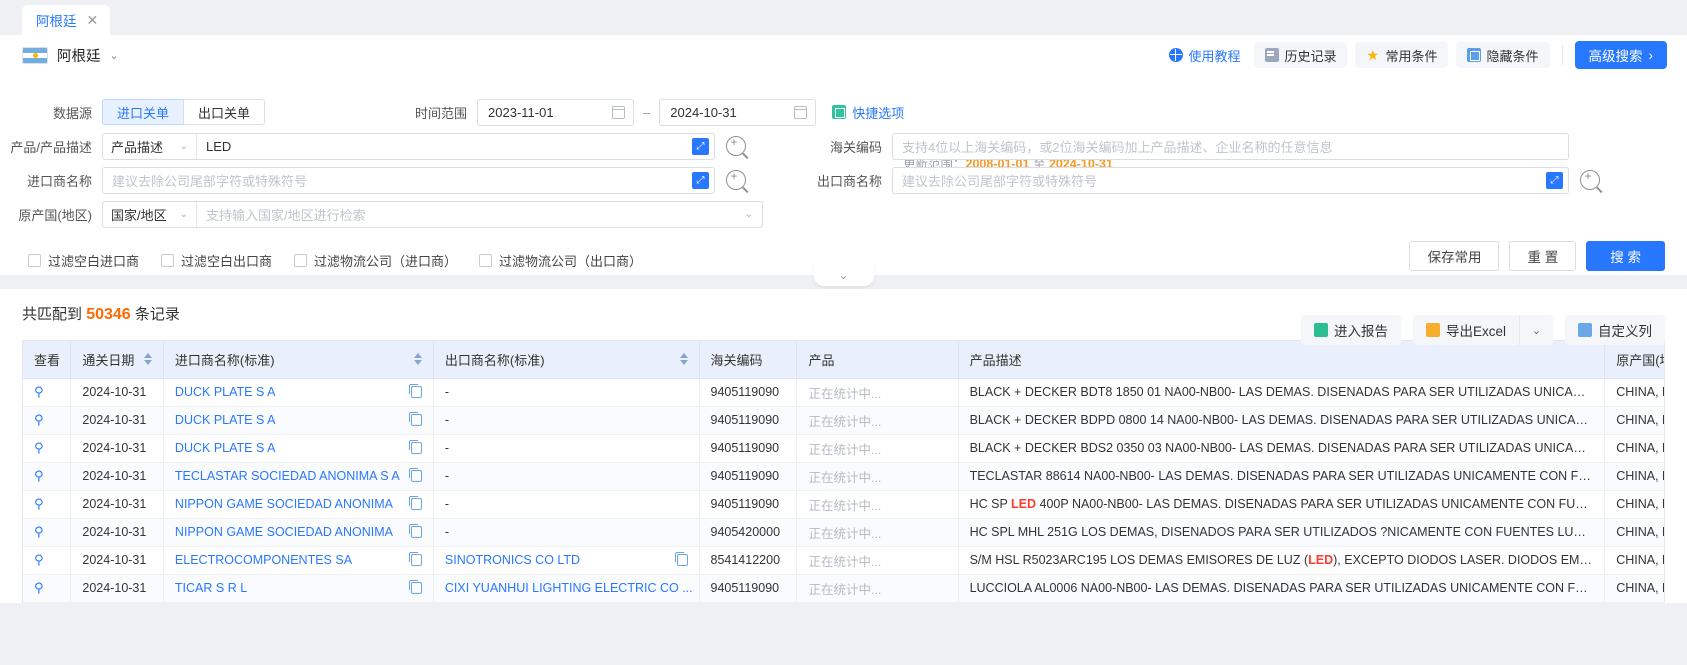 The image size is (1687, 665). I want to click on save-common-button: 保存常用, so click(1454, 256).